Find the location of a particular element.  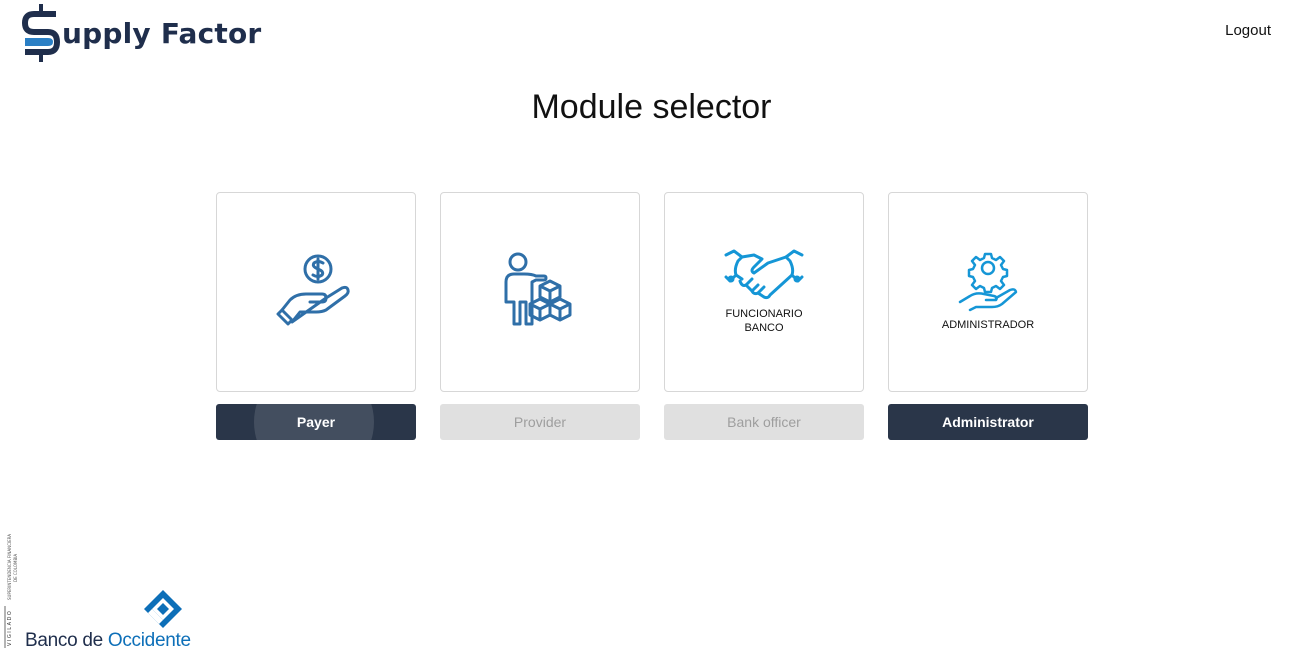

provider-button: Provider is located at coordinates (540, 422).